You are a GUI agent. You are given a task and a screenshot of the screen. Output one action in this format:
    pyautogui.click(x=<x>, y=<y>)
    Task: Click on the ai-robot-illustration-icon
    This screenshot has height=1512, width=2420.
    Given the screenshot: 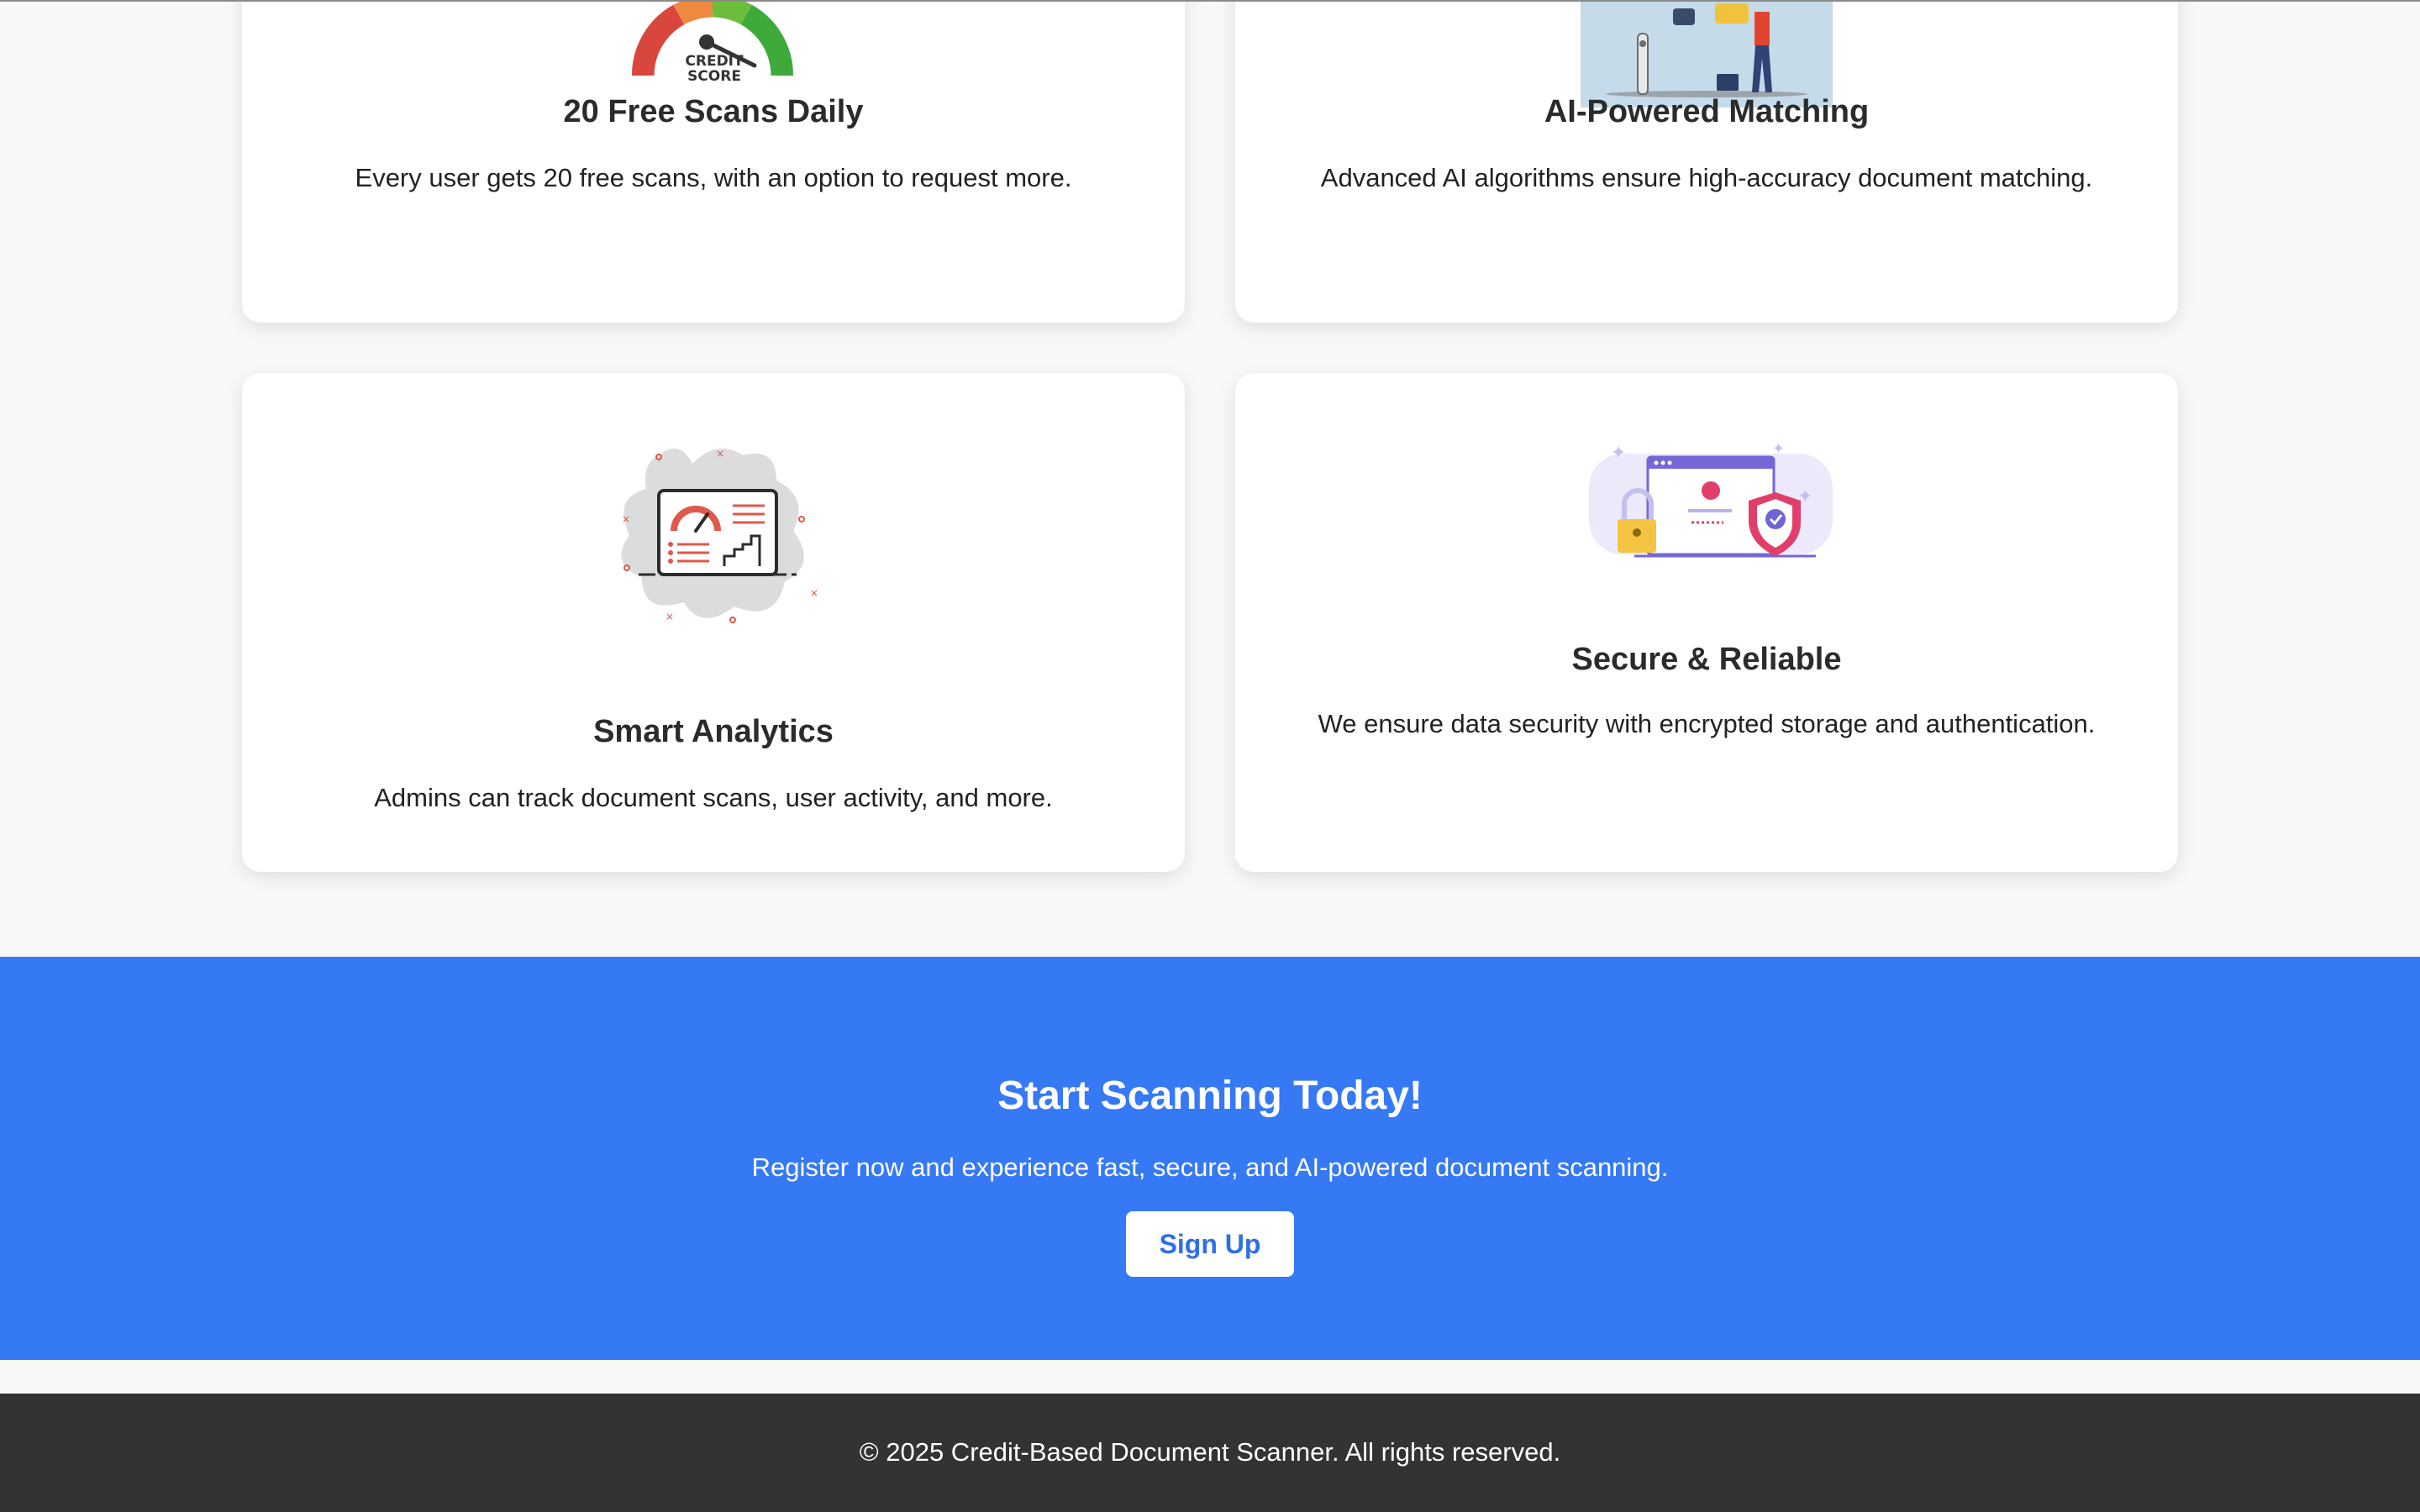 What is the action you would take?
    pyautogui.click(x=1707, y=54)
    